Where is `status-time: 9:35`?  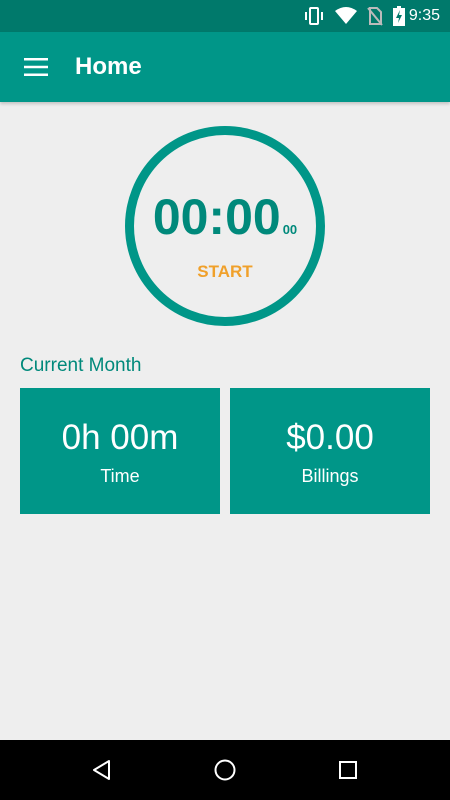
status-time: 9:35 is located at coordinates (424, 15).